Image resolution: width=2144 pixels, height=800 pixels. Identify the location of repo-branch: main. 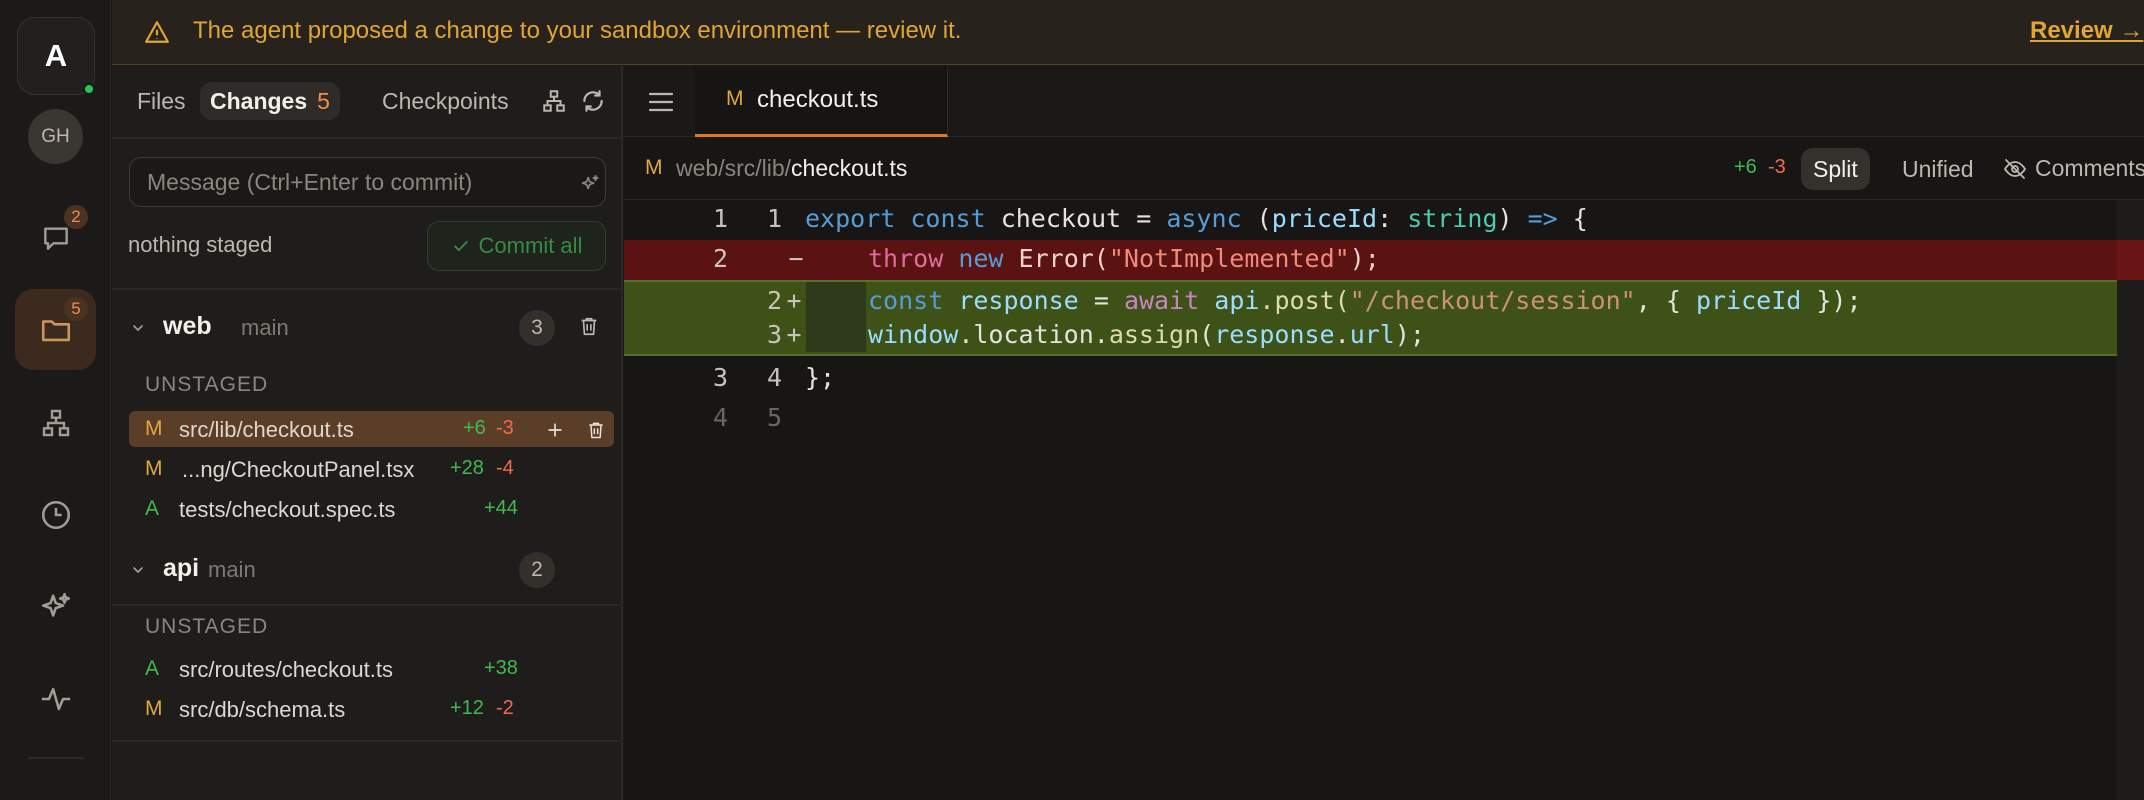
(232, 569).